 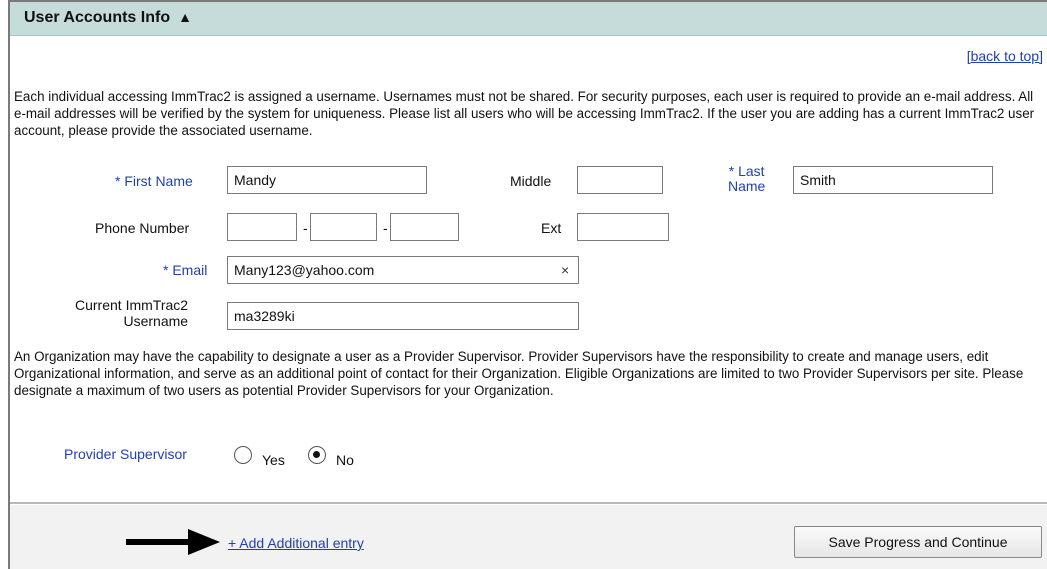 I want to click on email-label-text: Email, so click(x=190, y=270).